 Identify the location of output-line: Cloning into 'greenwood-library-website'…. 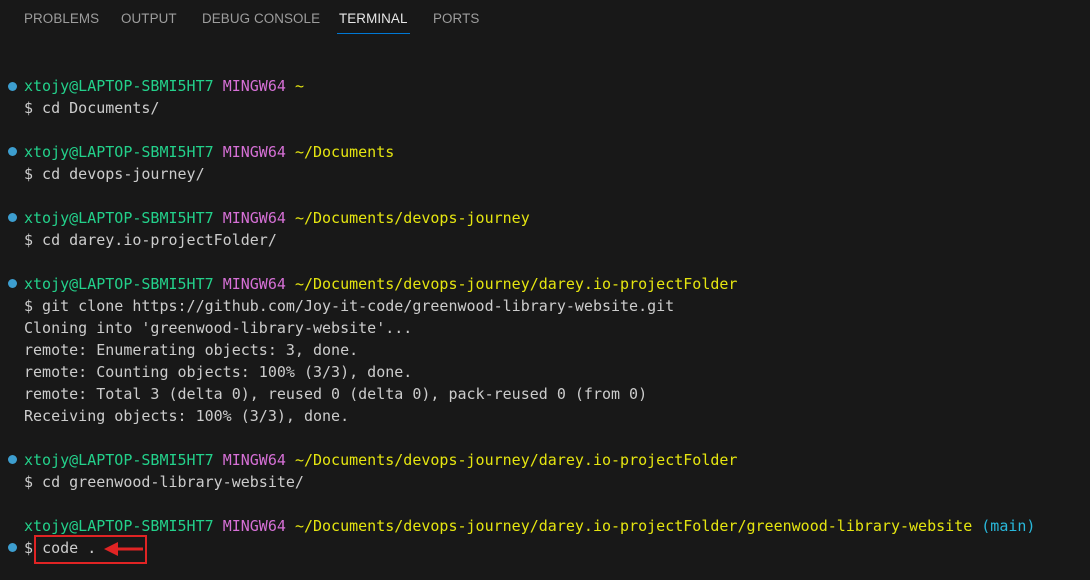
(218, 328).